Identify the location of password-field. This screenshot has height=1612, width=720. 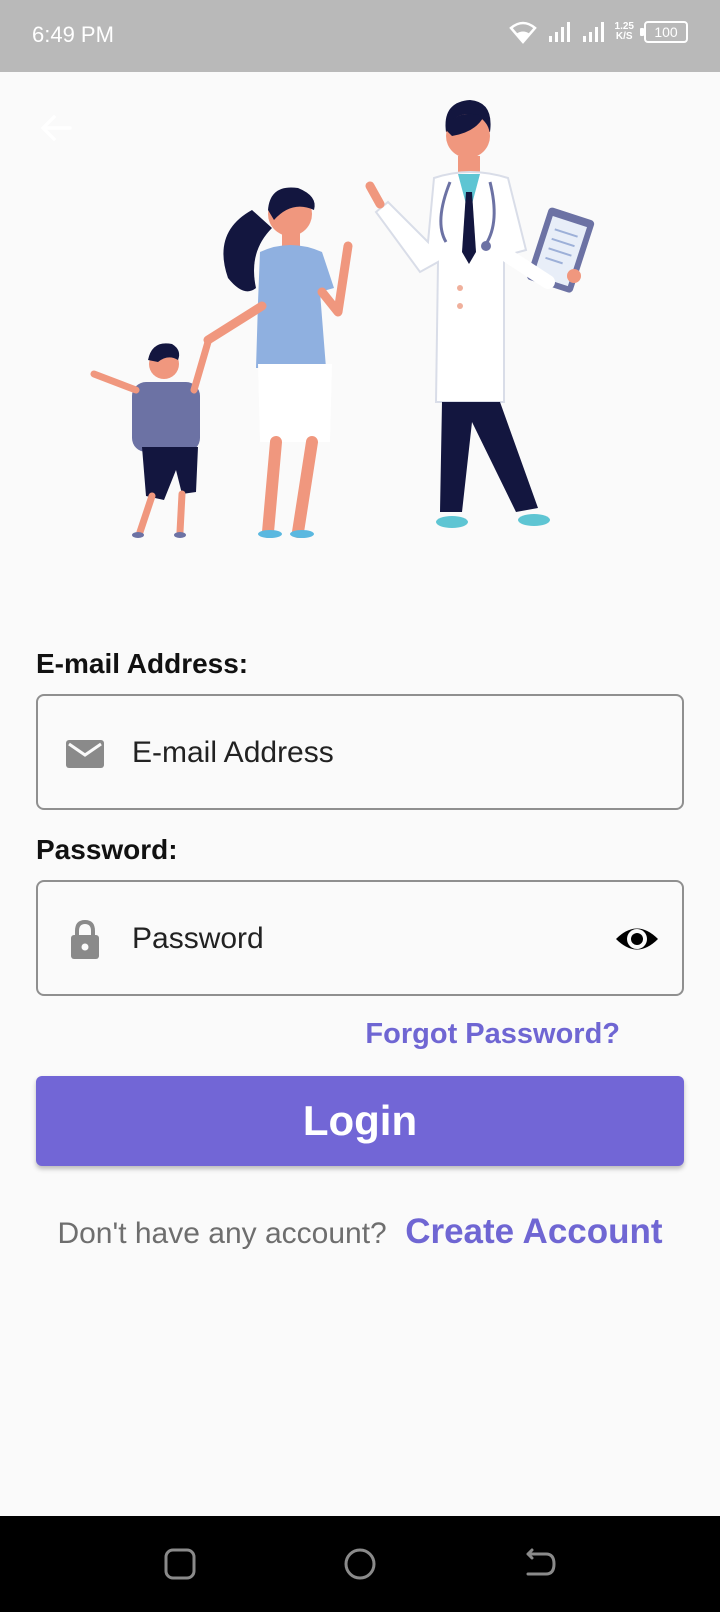
(360, 938).